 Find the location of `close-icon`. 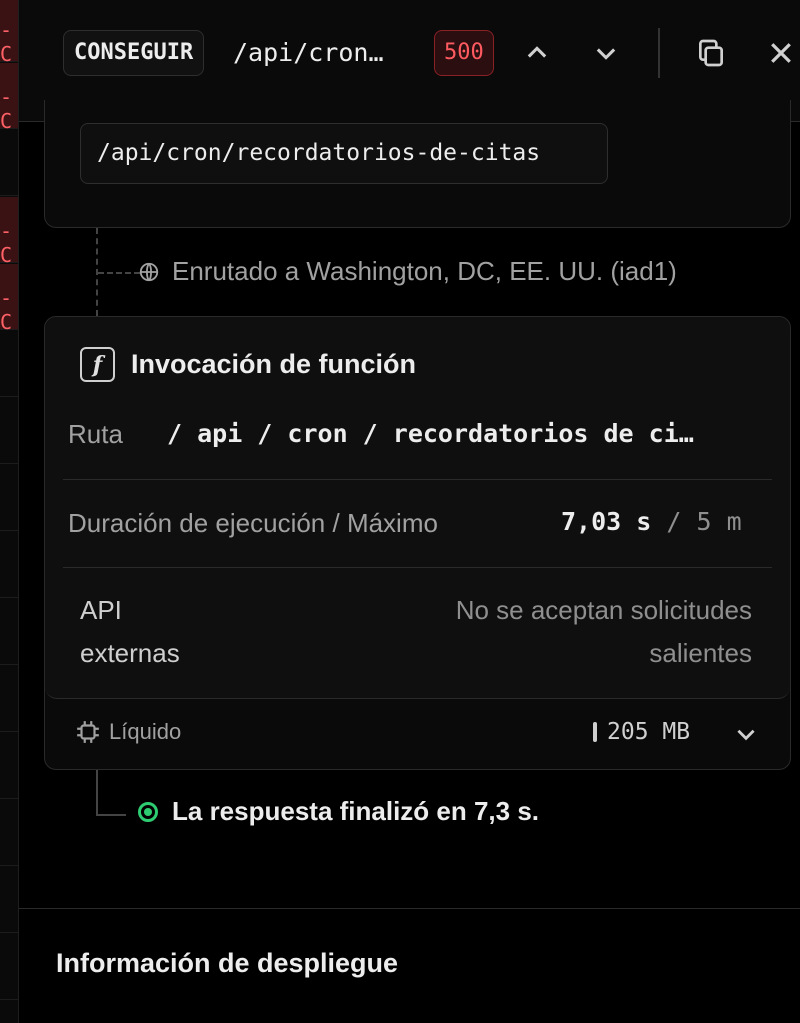

close-icon is located at coordinates (781, 53).